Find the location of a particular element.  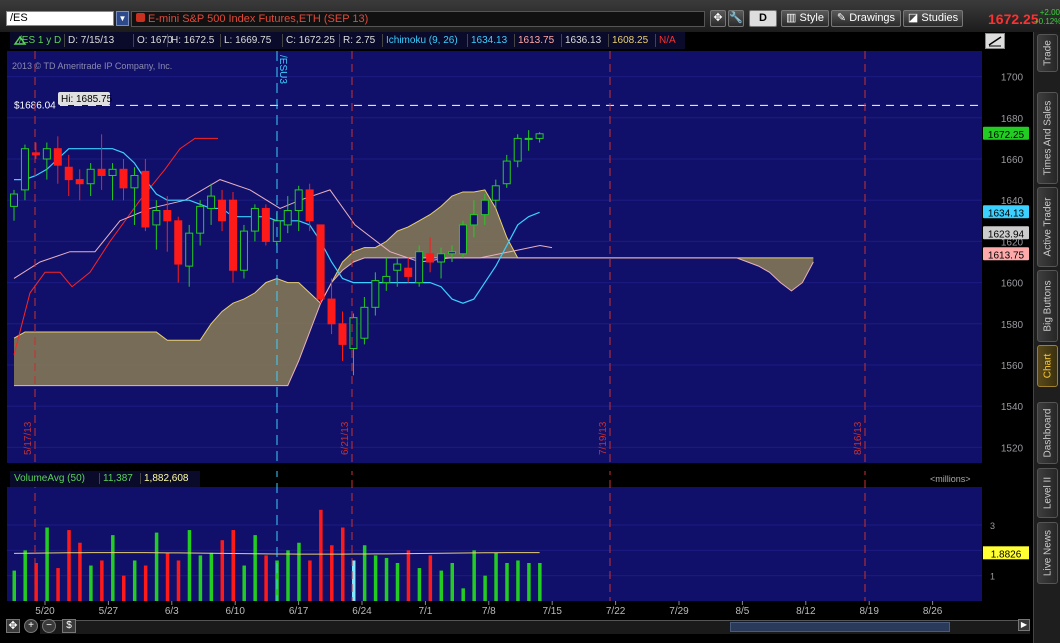

sidebar-tab-times-and-sales: Times And Sales is located at coordinates (1047, 138).